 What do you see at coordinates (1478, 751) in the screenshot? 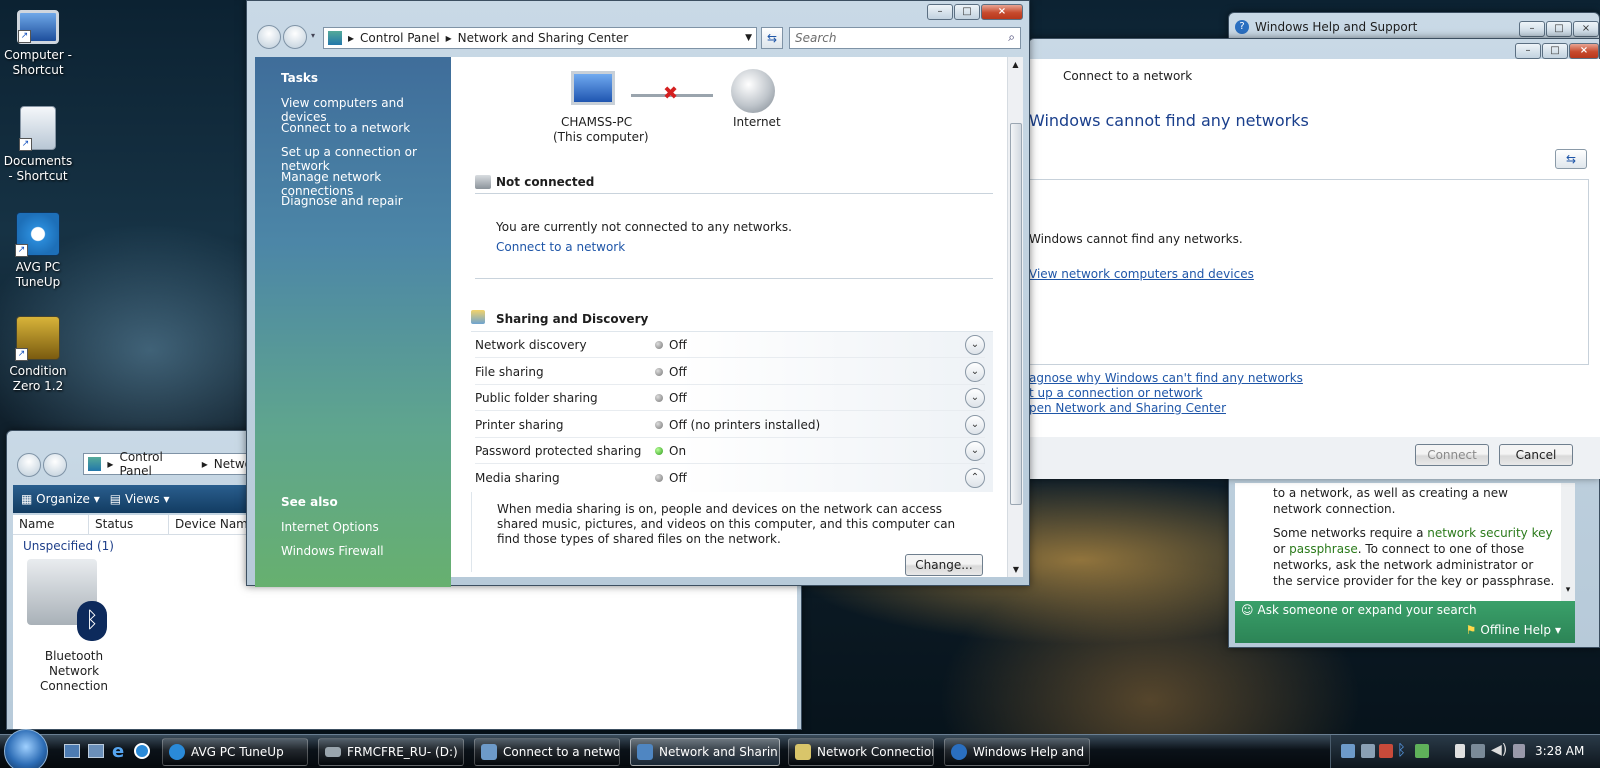
I see `tray-network-status-icon` at bounding box center [1478, 751].